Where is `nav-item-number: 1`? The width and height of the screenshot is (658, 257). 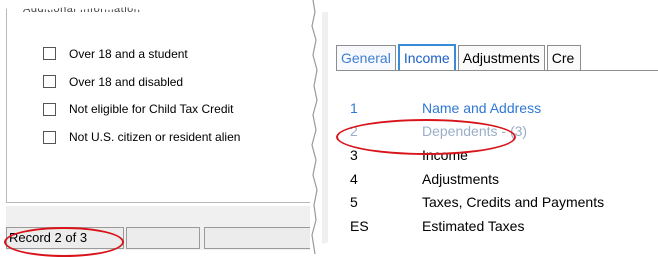
nav-item-number: 1 is located at coordinates (354, 107).